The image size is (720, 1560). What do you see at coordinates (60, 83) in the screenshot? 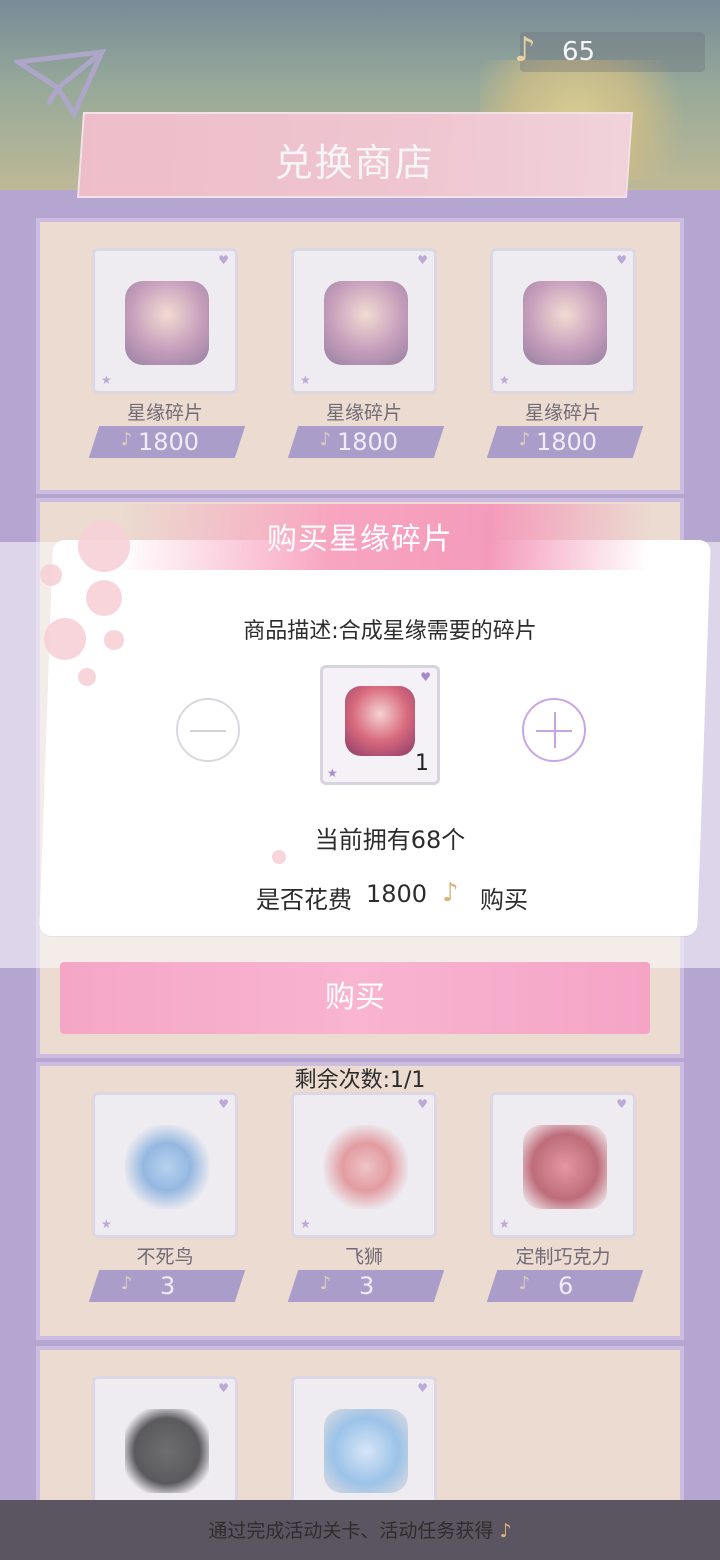
I see `paper-plane-back-icon` at bounding box center [60, 83].